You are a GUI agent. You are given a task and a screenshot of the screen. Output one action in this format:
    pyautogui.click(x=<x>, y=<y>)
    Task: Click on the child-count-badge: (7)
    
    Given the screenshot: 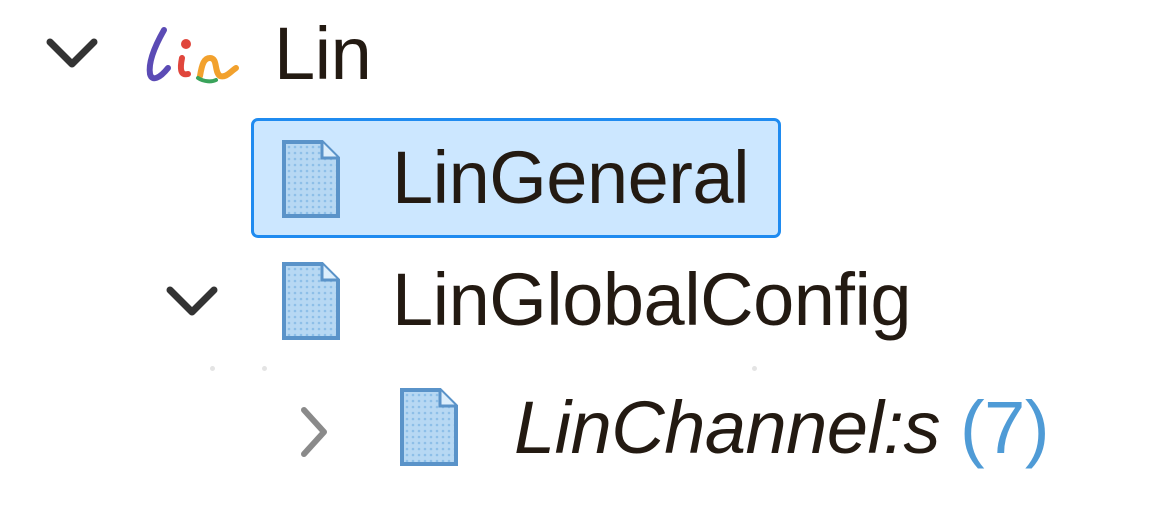 What is the action you would take?
    pyautogui.click(x=1004, y=427)
    